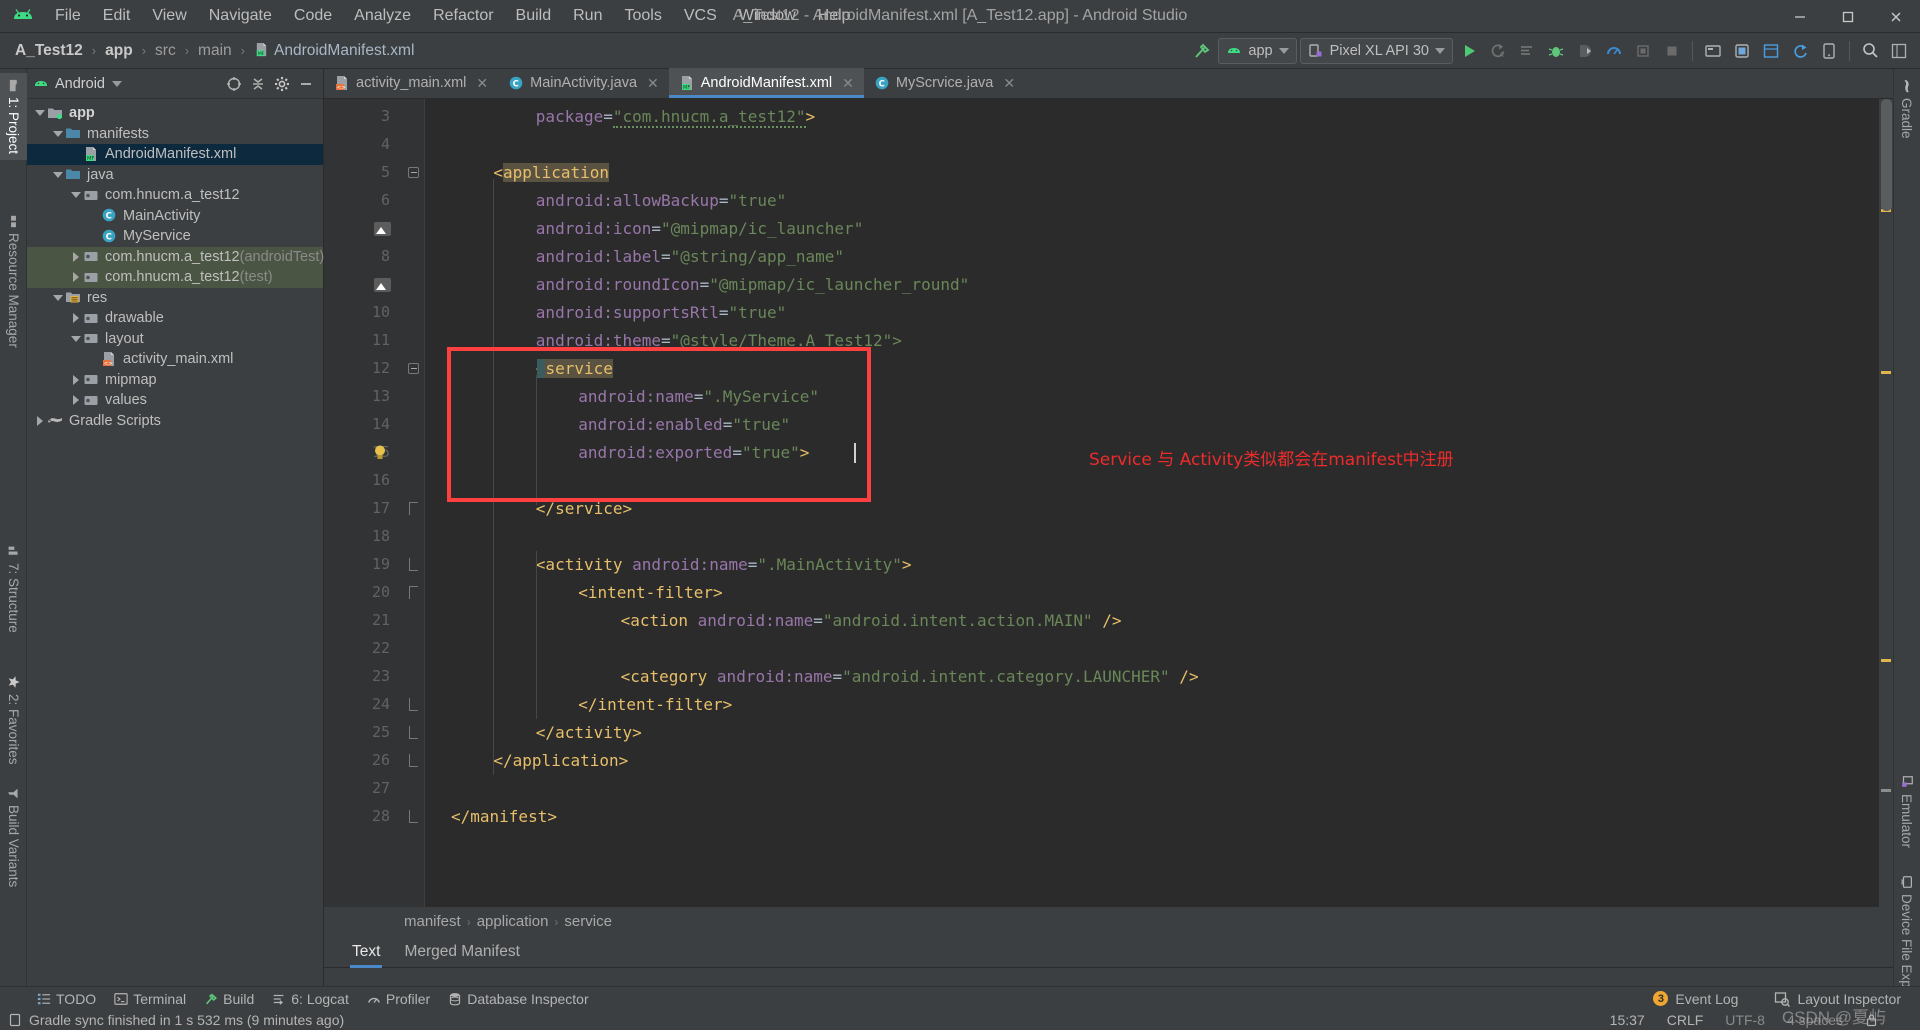 This screenshot has width=1920, height=1030. Describe the element at coordinates (1556, 51) in the screenshot. I see `debug-button` at that location.